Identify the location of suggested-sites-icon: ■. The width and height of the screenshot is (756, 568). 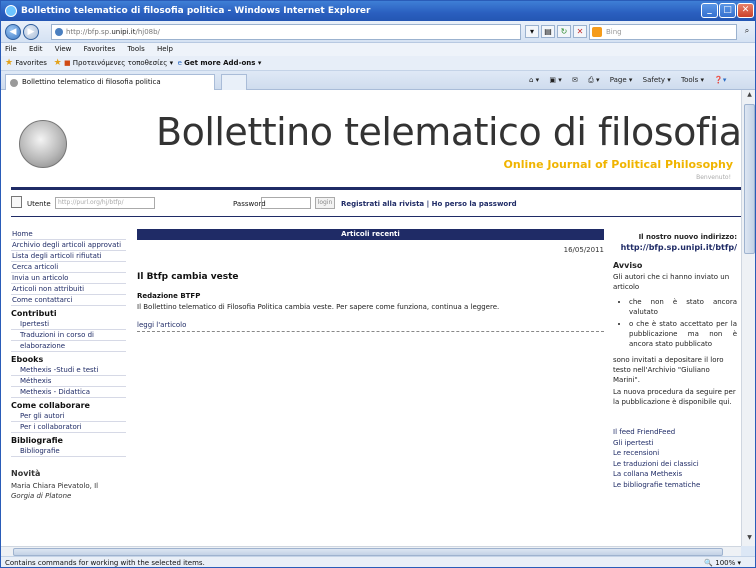
(67, 63).